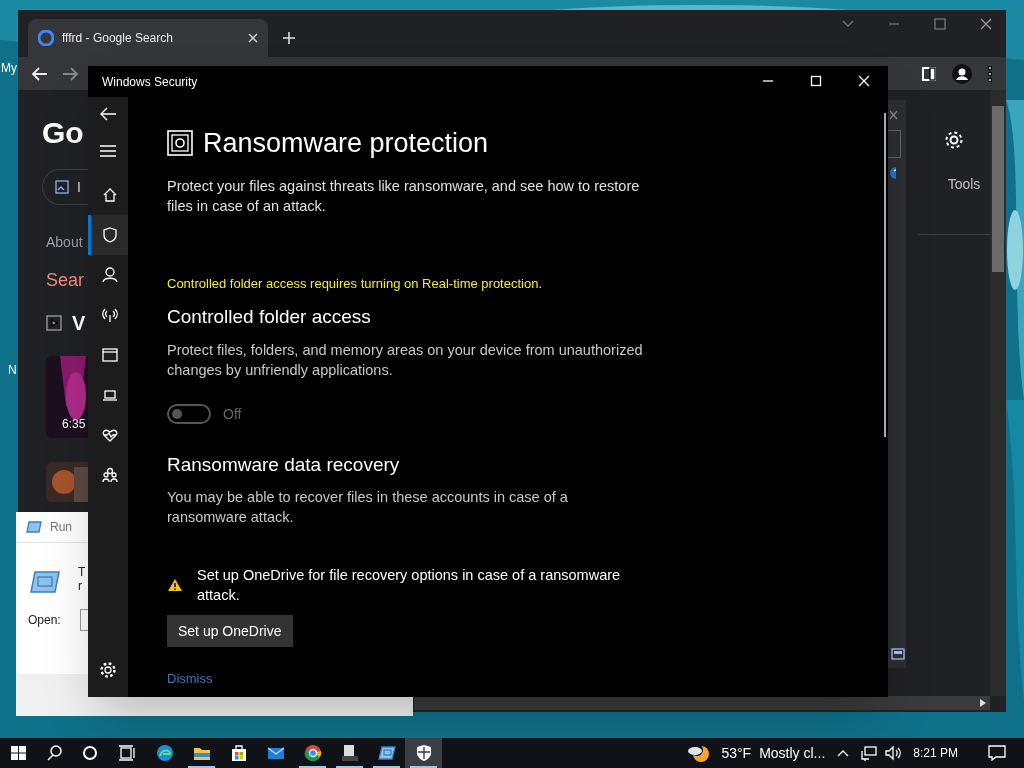 The height and width of the screenshot is (768, 1024). Describe the element at coordinates (869, 753) in the screenshot. I see `network-icon` at that location.